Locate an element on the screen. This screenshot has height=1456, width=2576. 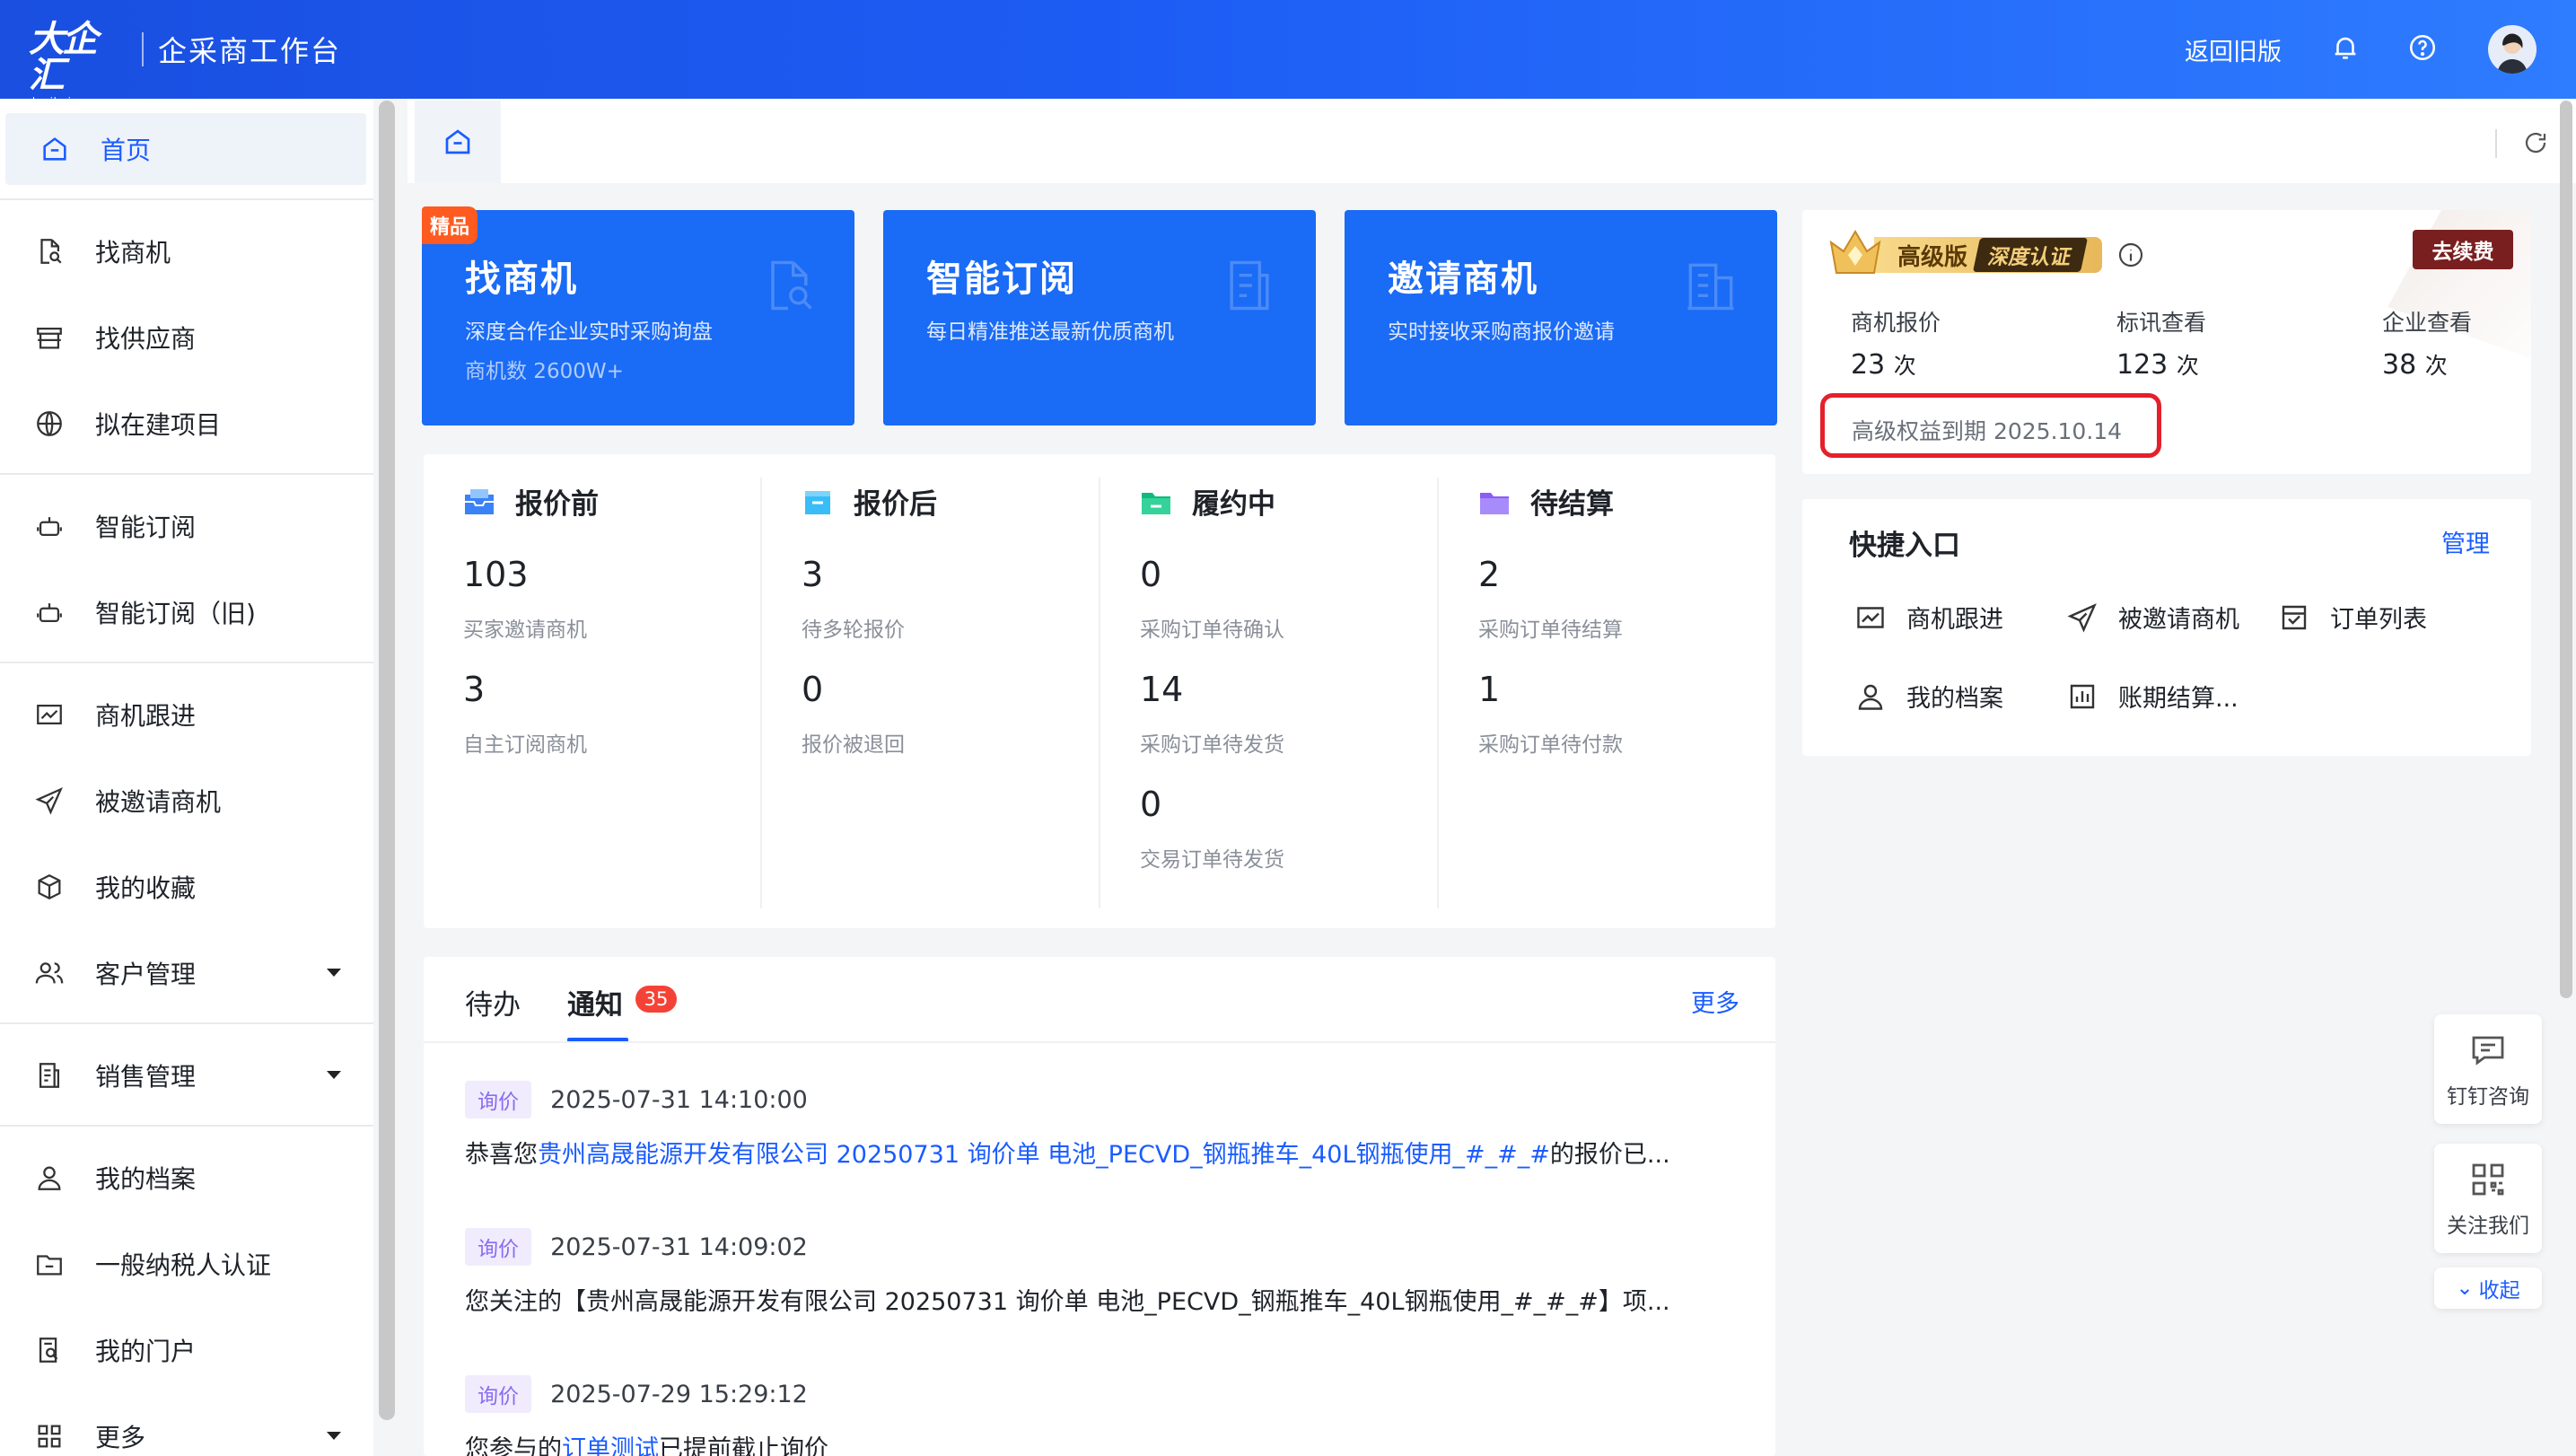
store-icon is located at coordinates (49, 338).